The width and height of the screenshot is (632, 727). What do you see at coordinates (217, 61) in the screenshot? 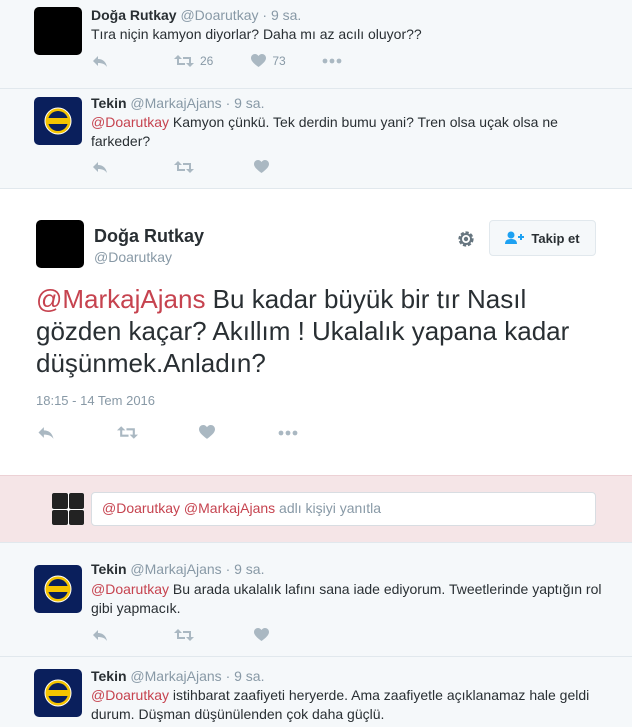
I see `tweet-actions: 26 73` at bounding box center [217, 61].